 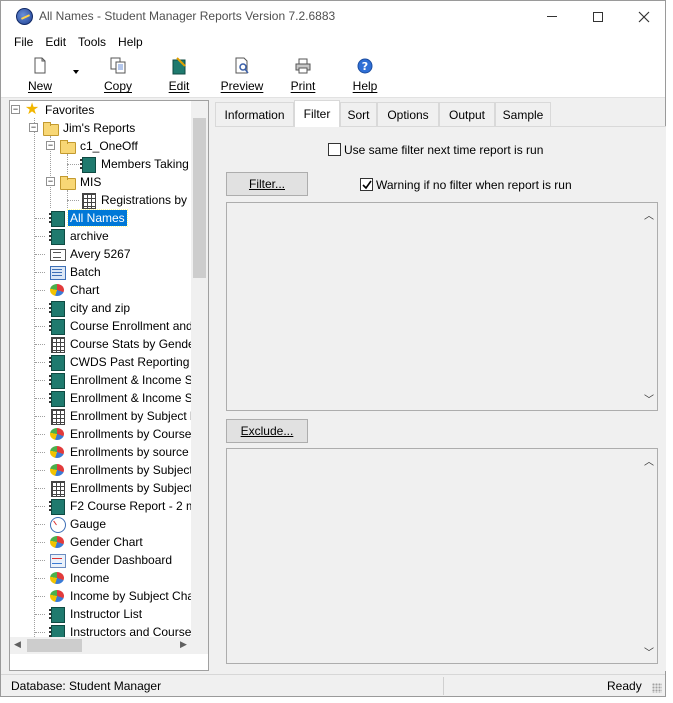 What do you see at coordinates (77, 218) in the screenshot?
I see `tree-node-report: All Names` at bounding box center [77, 218].